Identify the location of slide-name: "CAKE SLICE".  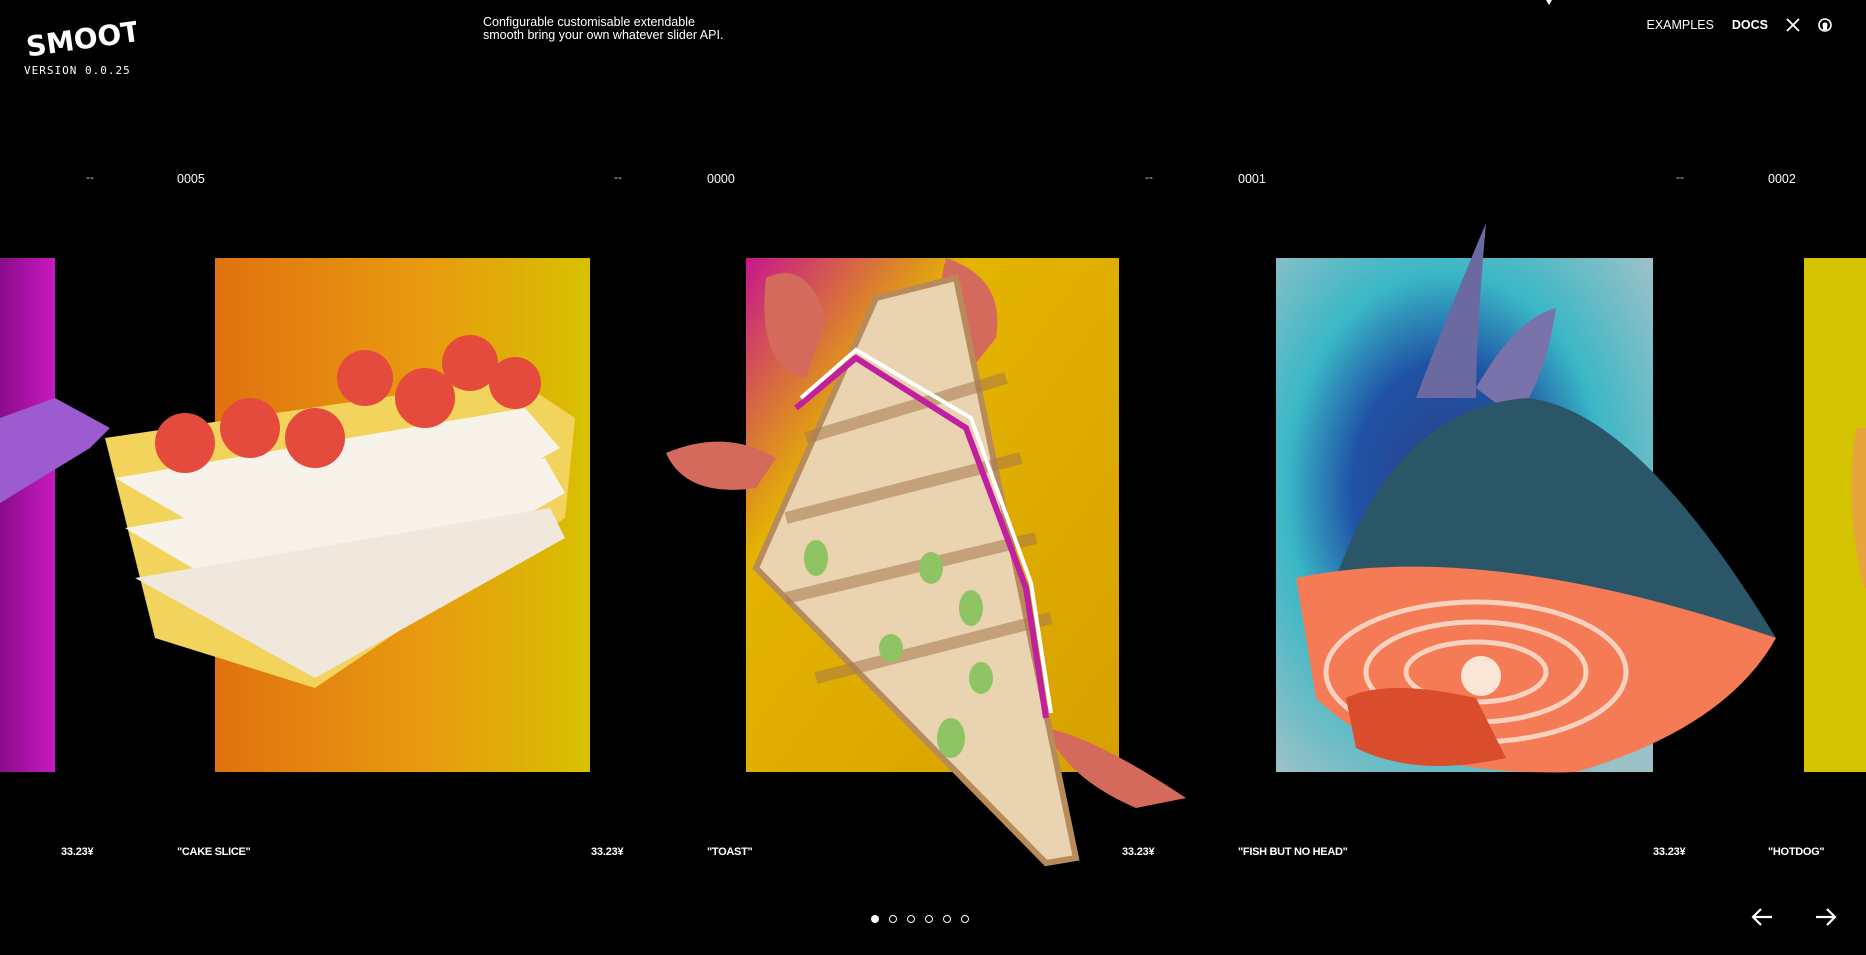
(214, 852).